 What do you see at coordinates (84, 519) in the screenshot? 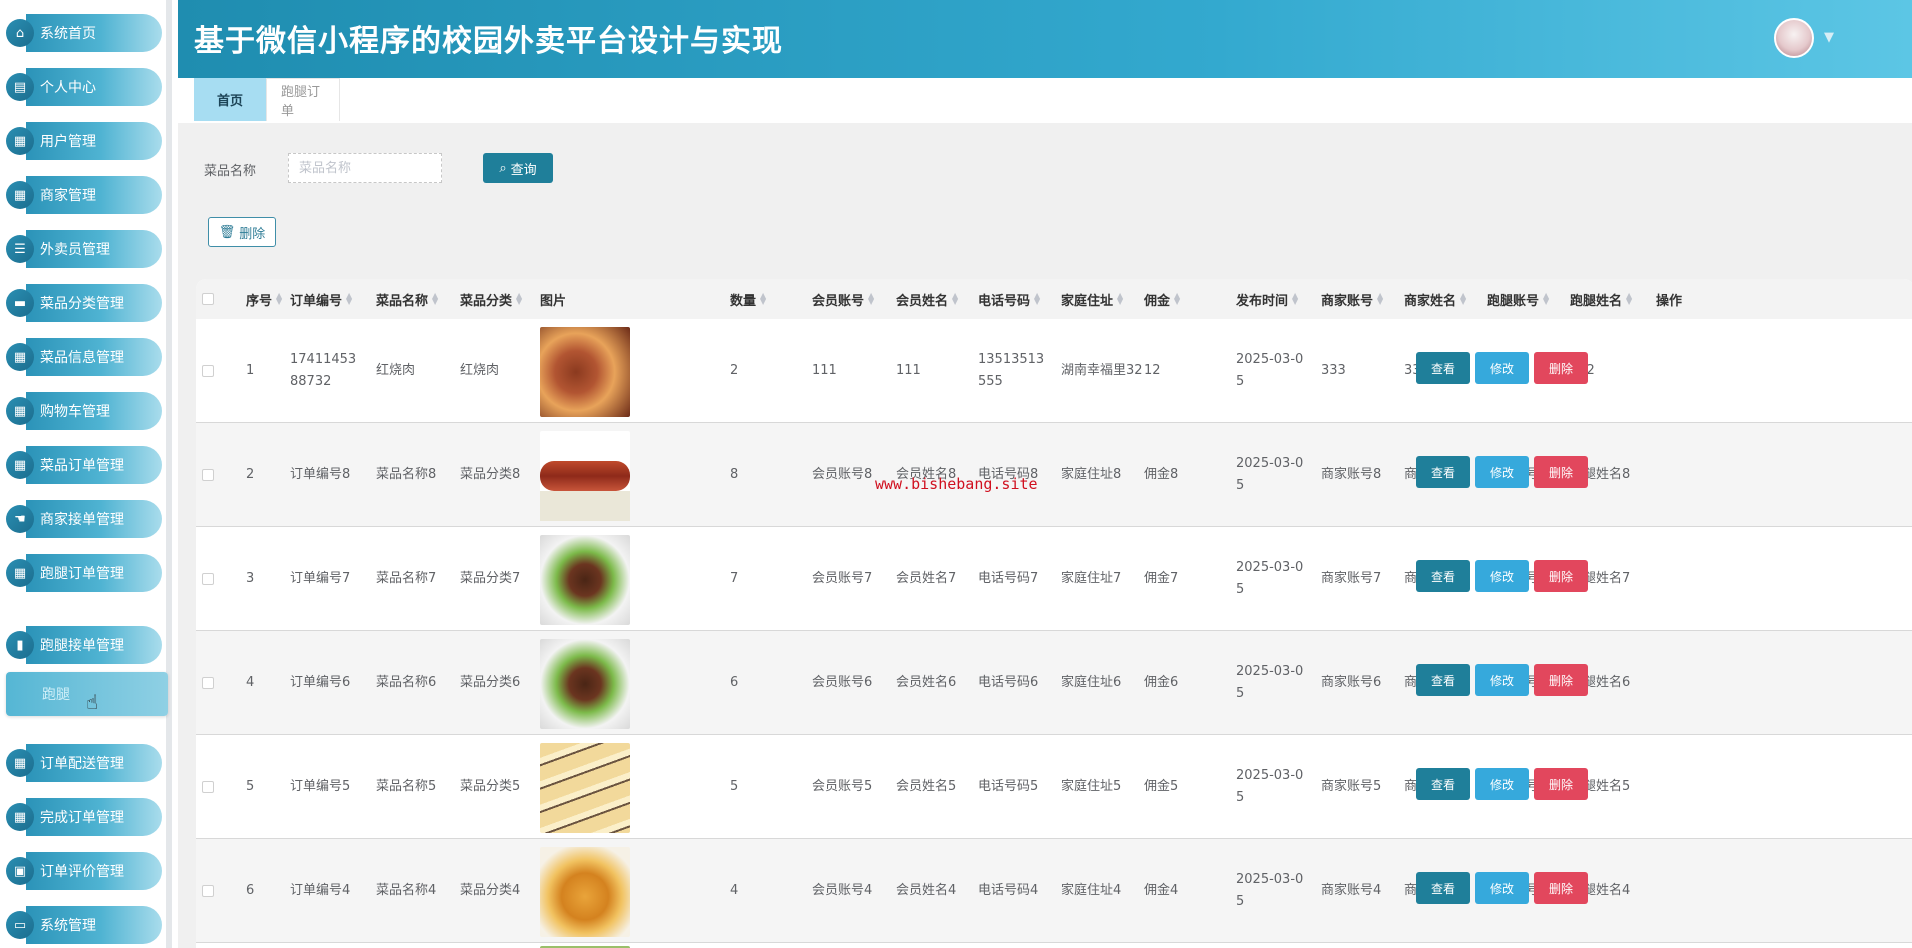
I see `sidebar-item-10: ☚ 商家接单管理` at bounding box center [84, 519].